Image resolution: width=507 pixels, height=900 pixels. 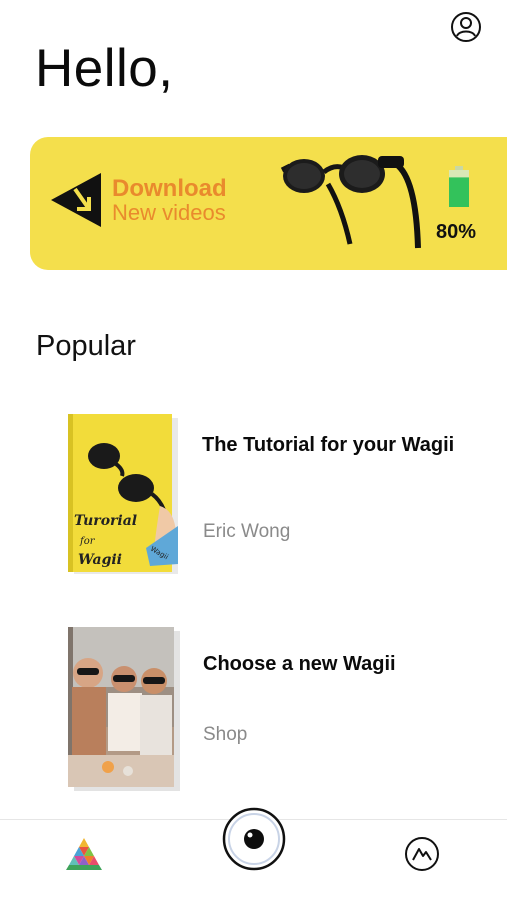 I want to click on colorful-triangle-icon, so click(x=84, y=854).